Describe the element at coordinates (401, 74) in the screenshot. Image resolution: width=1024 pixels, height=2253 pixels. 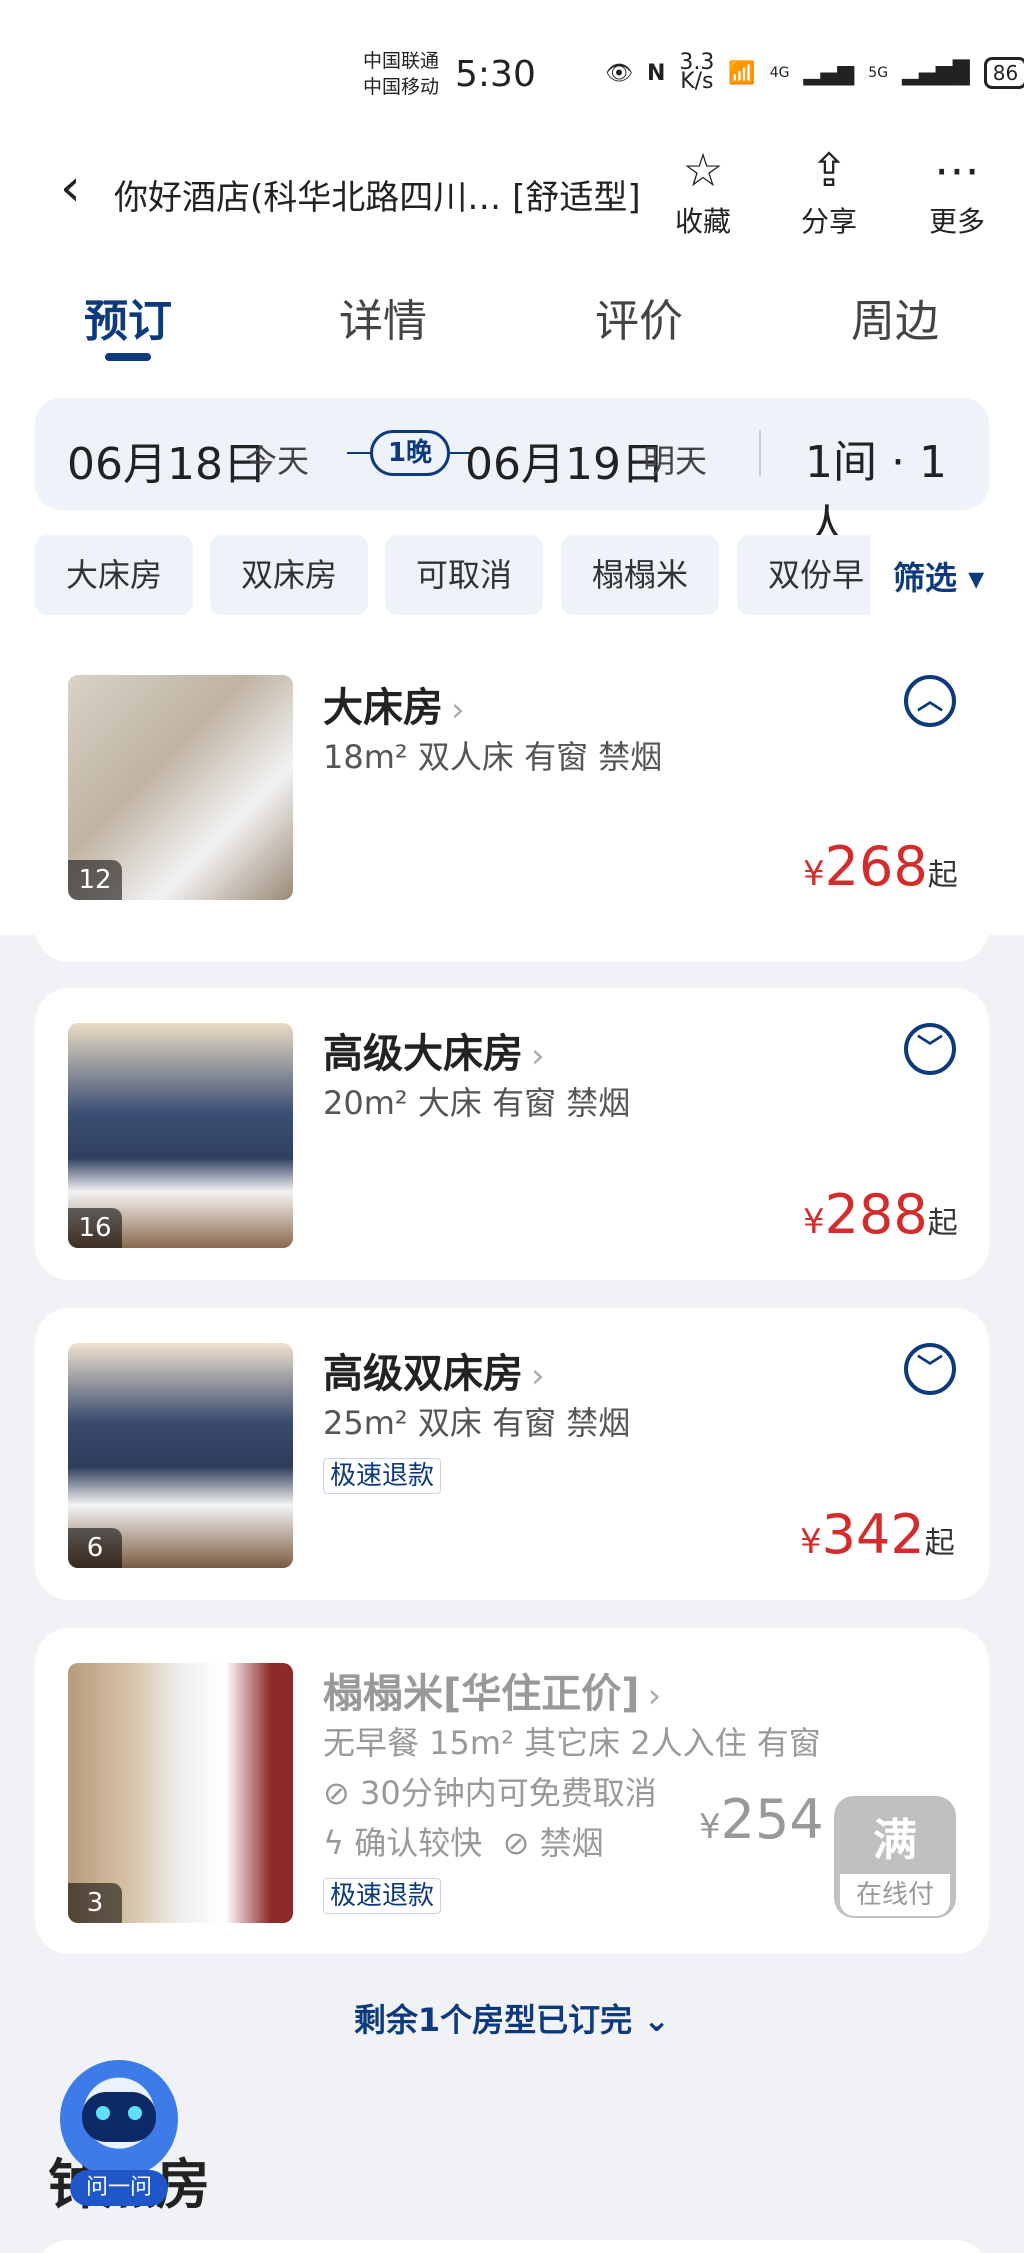
I see `carrier-names: 中国联通 中国移动` at that location.